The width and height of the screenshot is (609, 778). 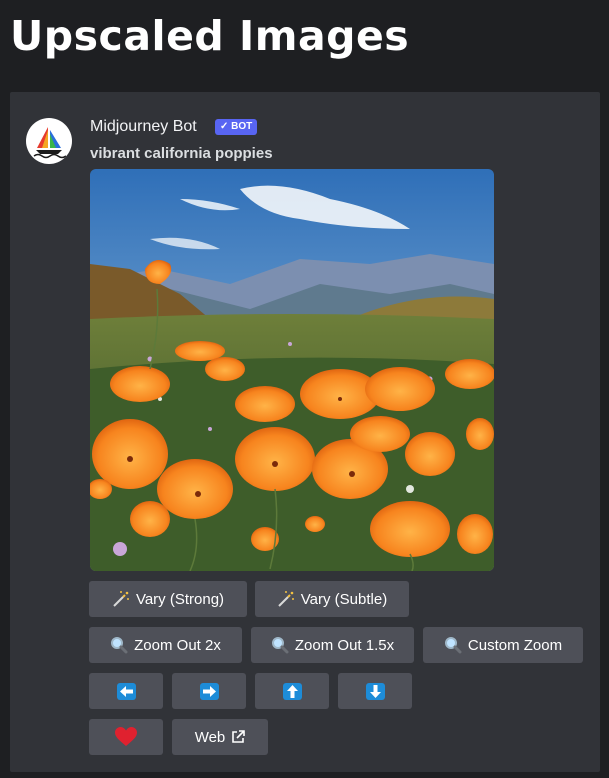 I want to click on pan-up-button, so click(x=292, y=691).